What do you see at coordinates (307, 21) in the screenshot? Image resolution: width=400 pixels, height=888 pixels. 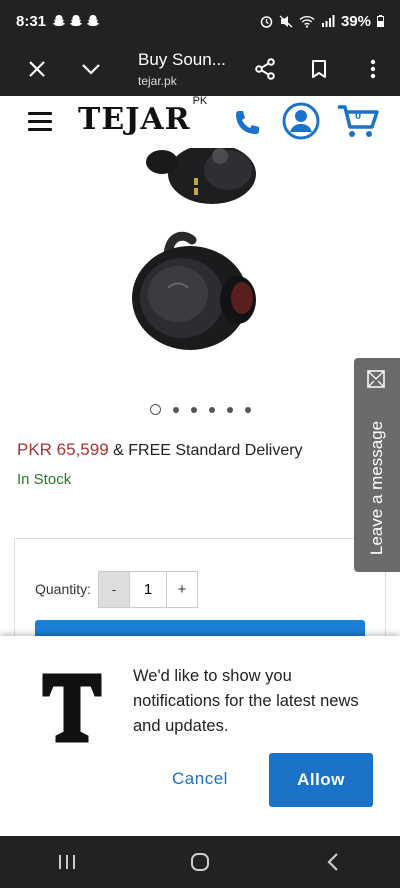 I see `wifi-icon` at bounding box center [307, 21].